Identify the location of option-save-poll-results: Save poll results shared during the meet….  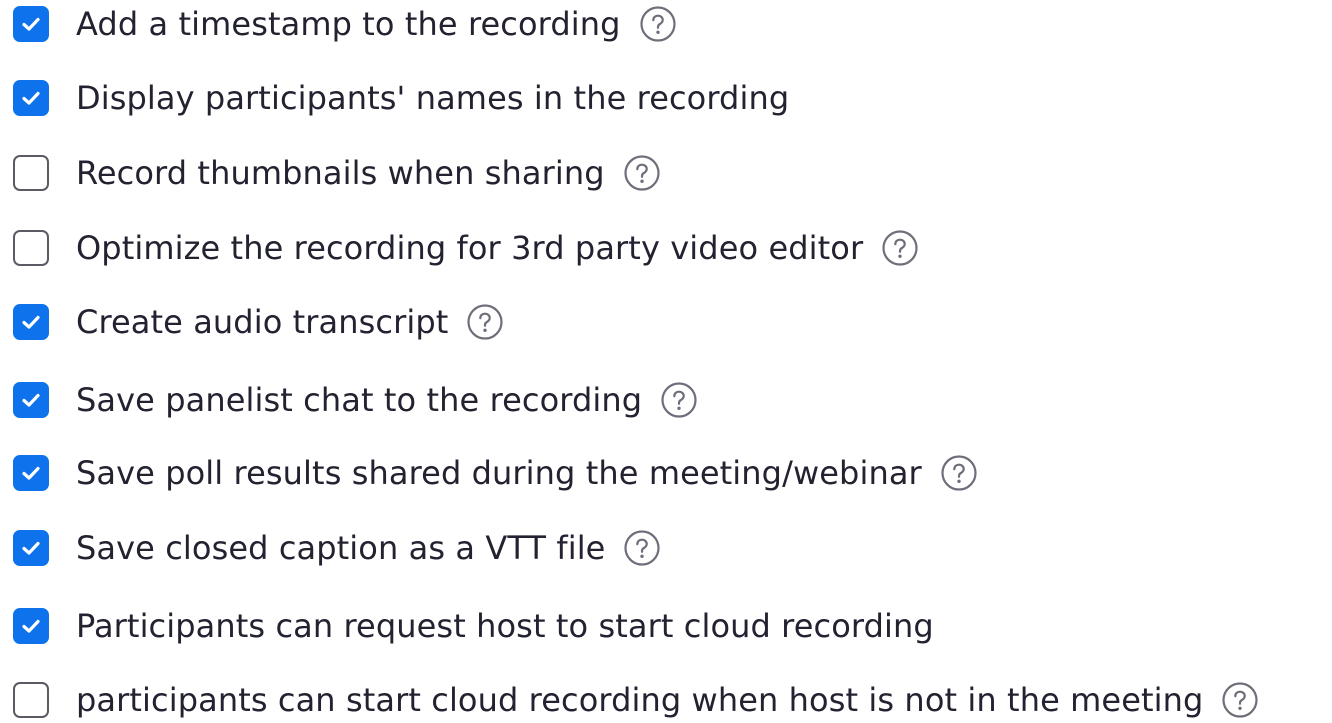
(495, 473).